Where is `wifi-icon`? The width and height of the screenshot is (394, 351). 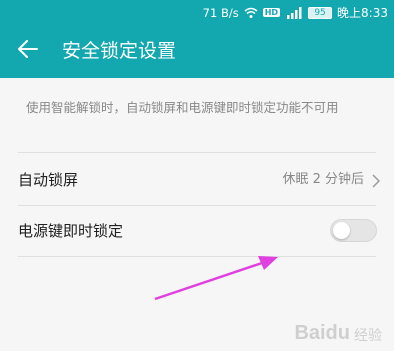
wifi-icon is located at coordinates (251, 13).